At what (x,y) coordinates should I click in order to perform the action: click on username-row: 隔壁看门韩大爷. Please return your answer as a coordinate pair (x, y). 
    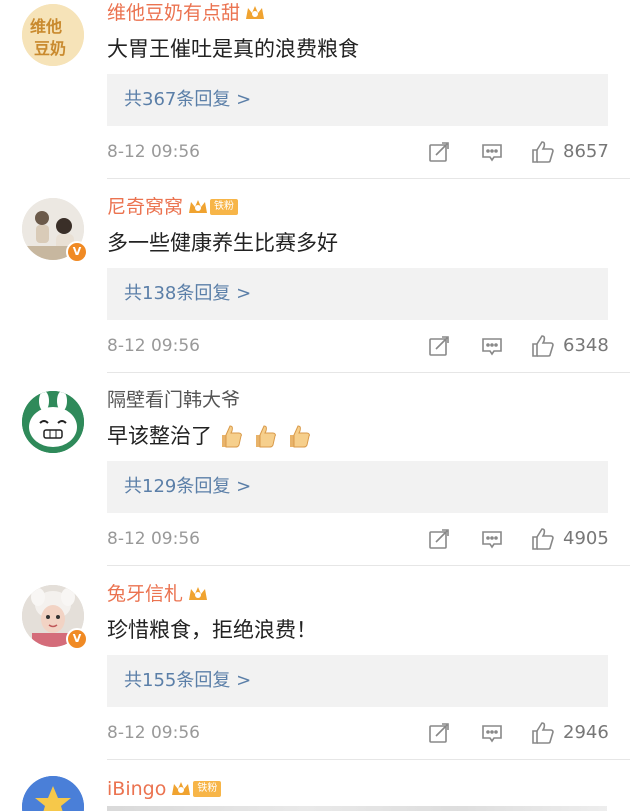
    Looking at the image, I should click on (173, 400).